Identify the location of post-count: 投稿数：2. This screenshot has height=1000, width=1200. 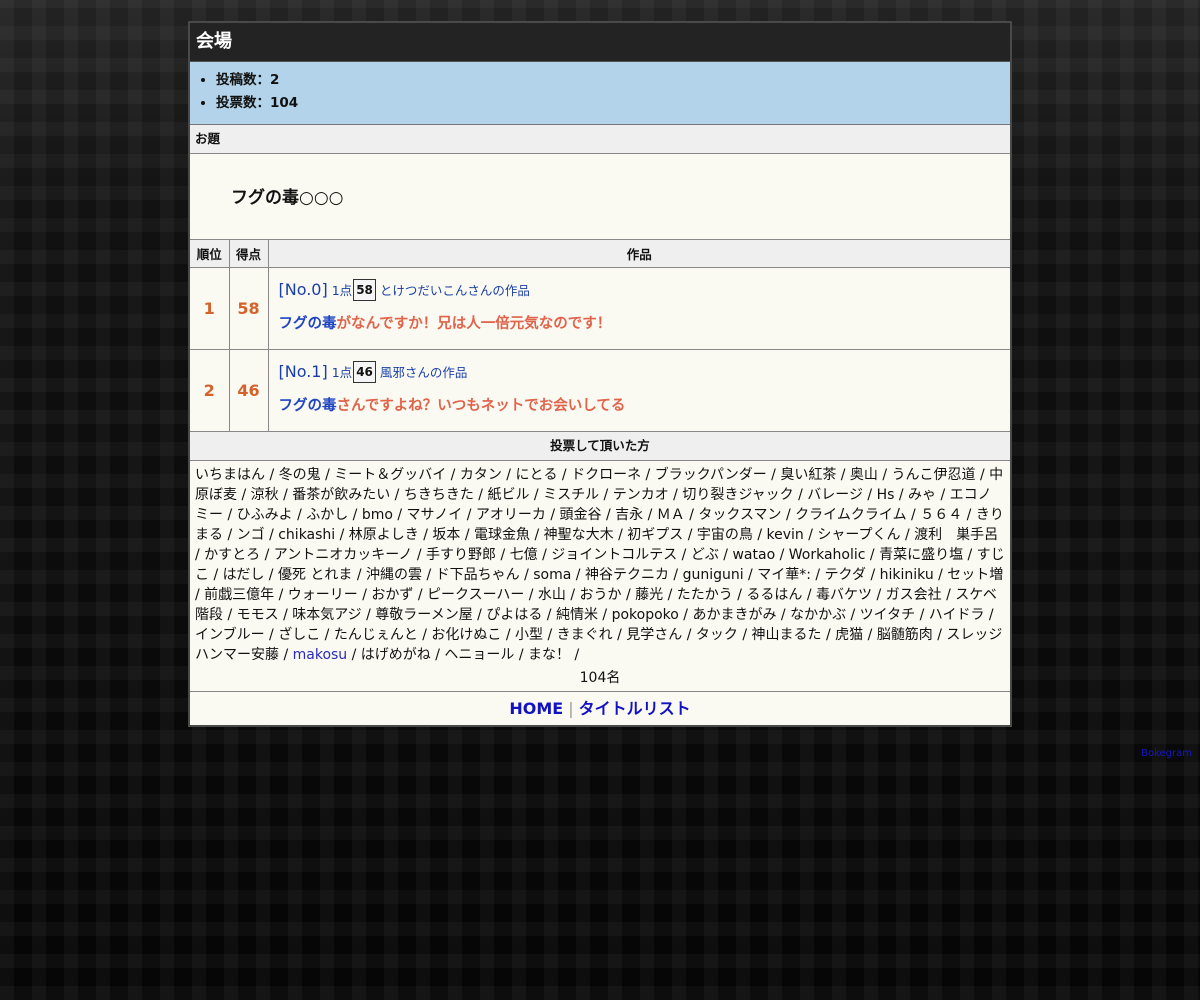
(613, 80).